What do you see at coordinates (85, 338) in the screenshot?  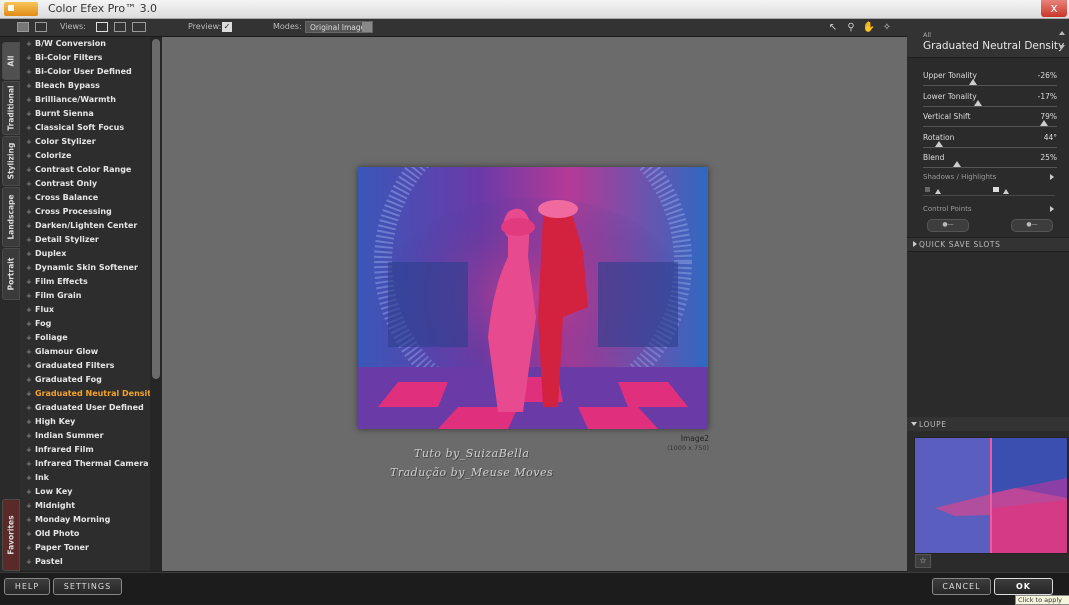 I see `filter-item: Foliage` at bounding box center [85, 338].